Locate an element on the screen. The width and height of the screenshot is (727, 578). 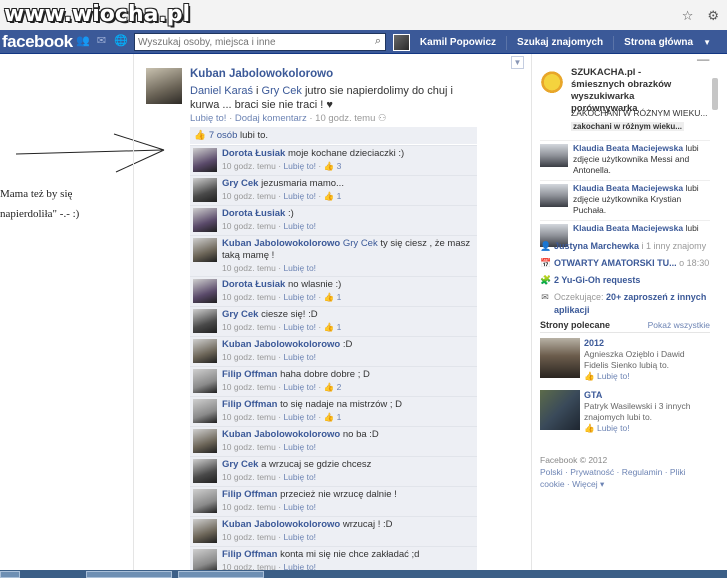
page-name: GTA is located at coordinates (647, 395).